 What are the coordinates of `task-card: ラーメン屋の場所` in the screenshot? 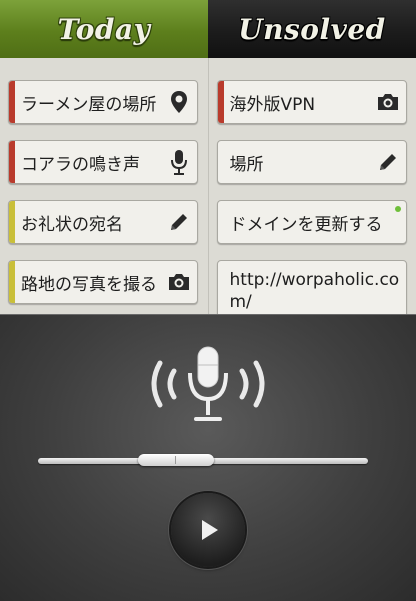 It's located at (103, 102).